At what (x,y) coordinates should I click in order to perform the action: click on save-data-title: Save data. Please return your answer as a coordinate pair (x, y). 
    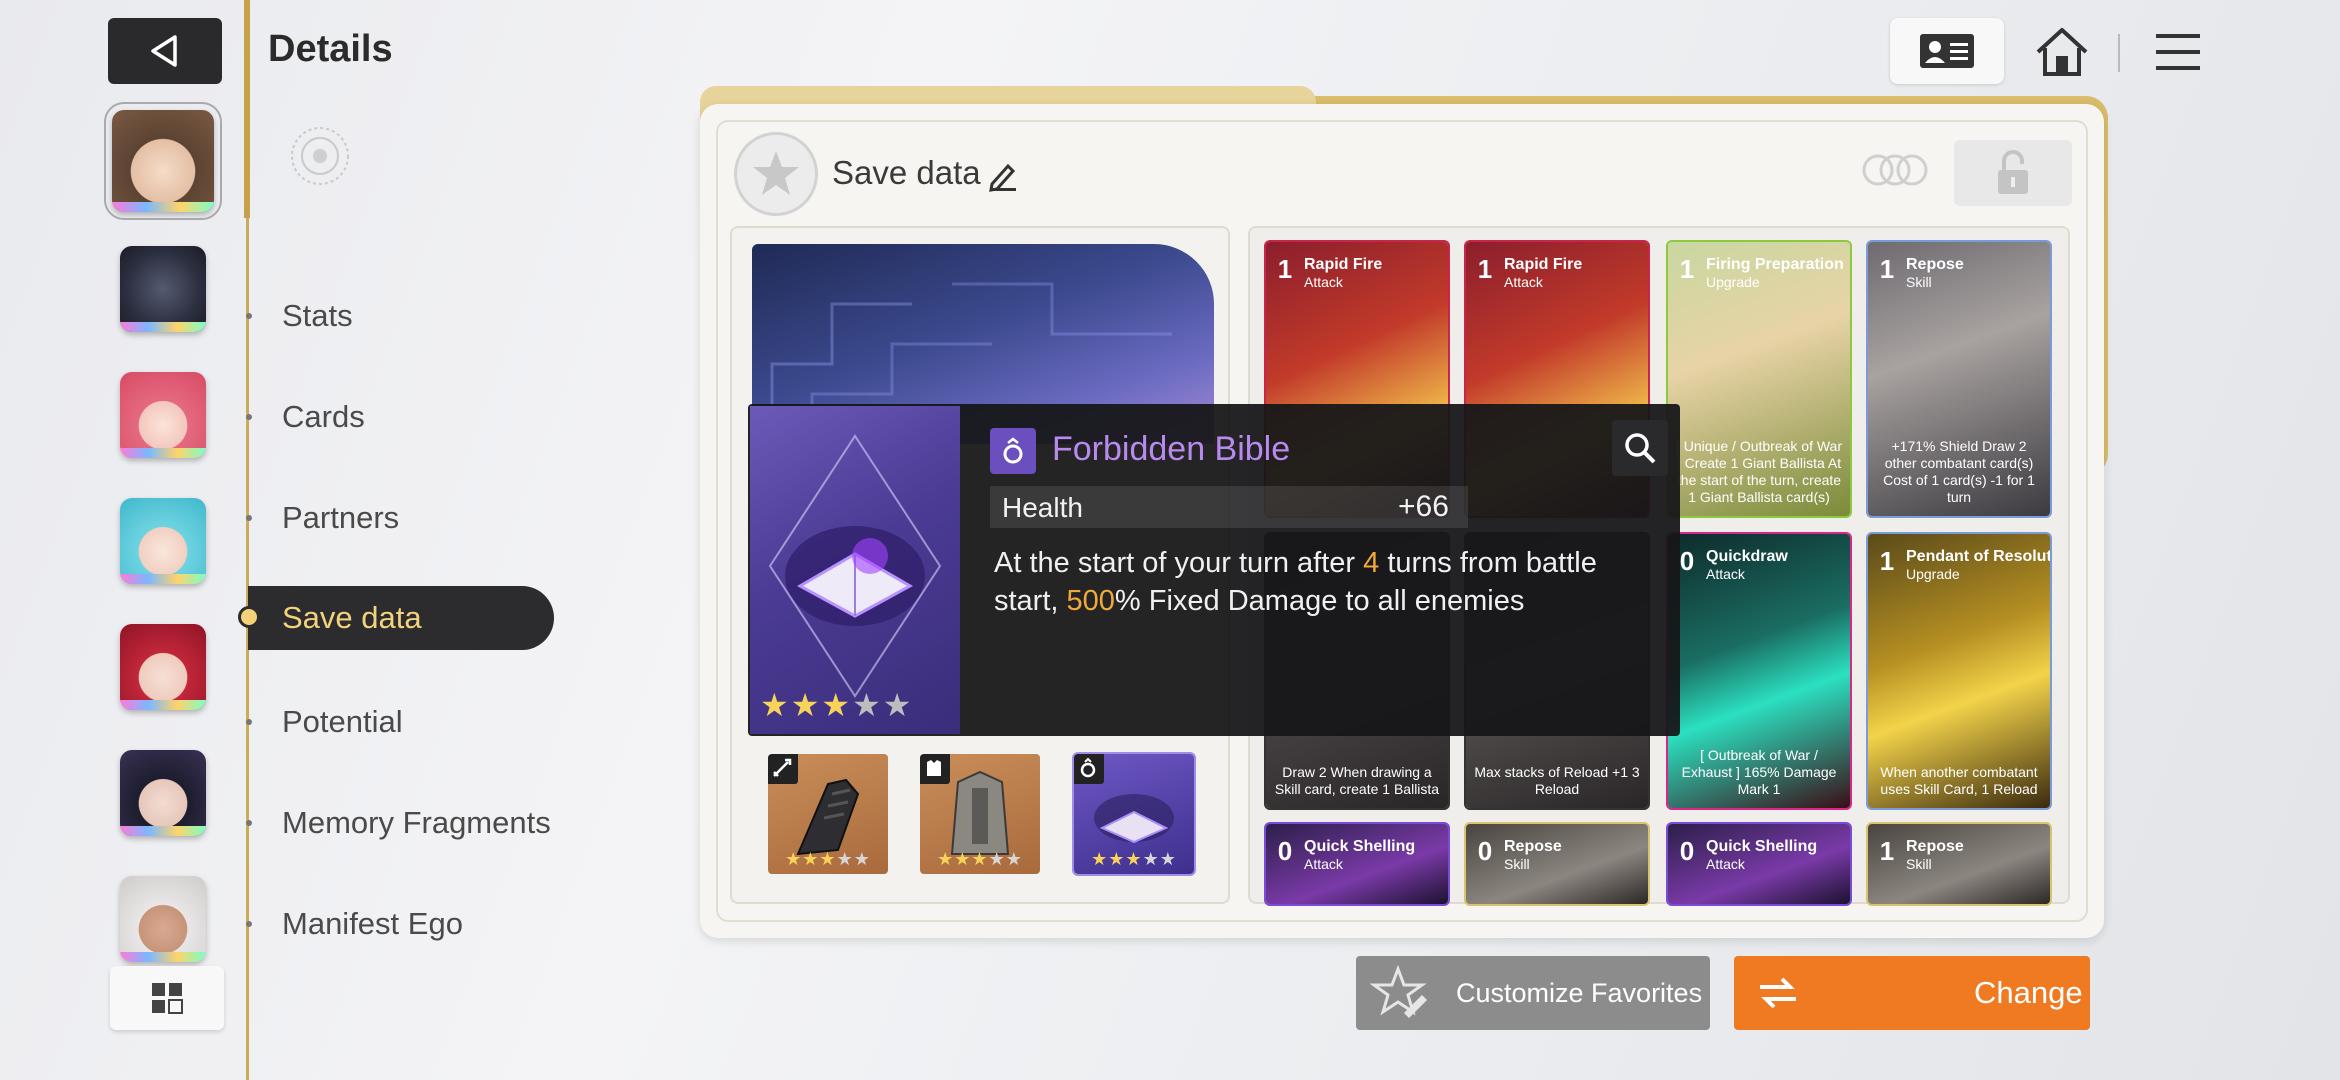
    Looking at the image, I should click on (906, 172).